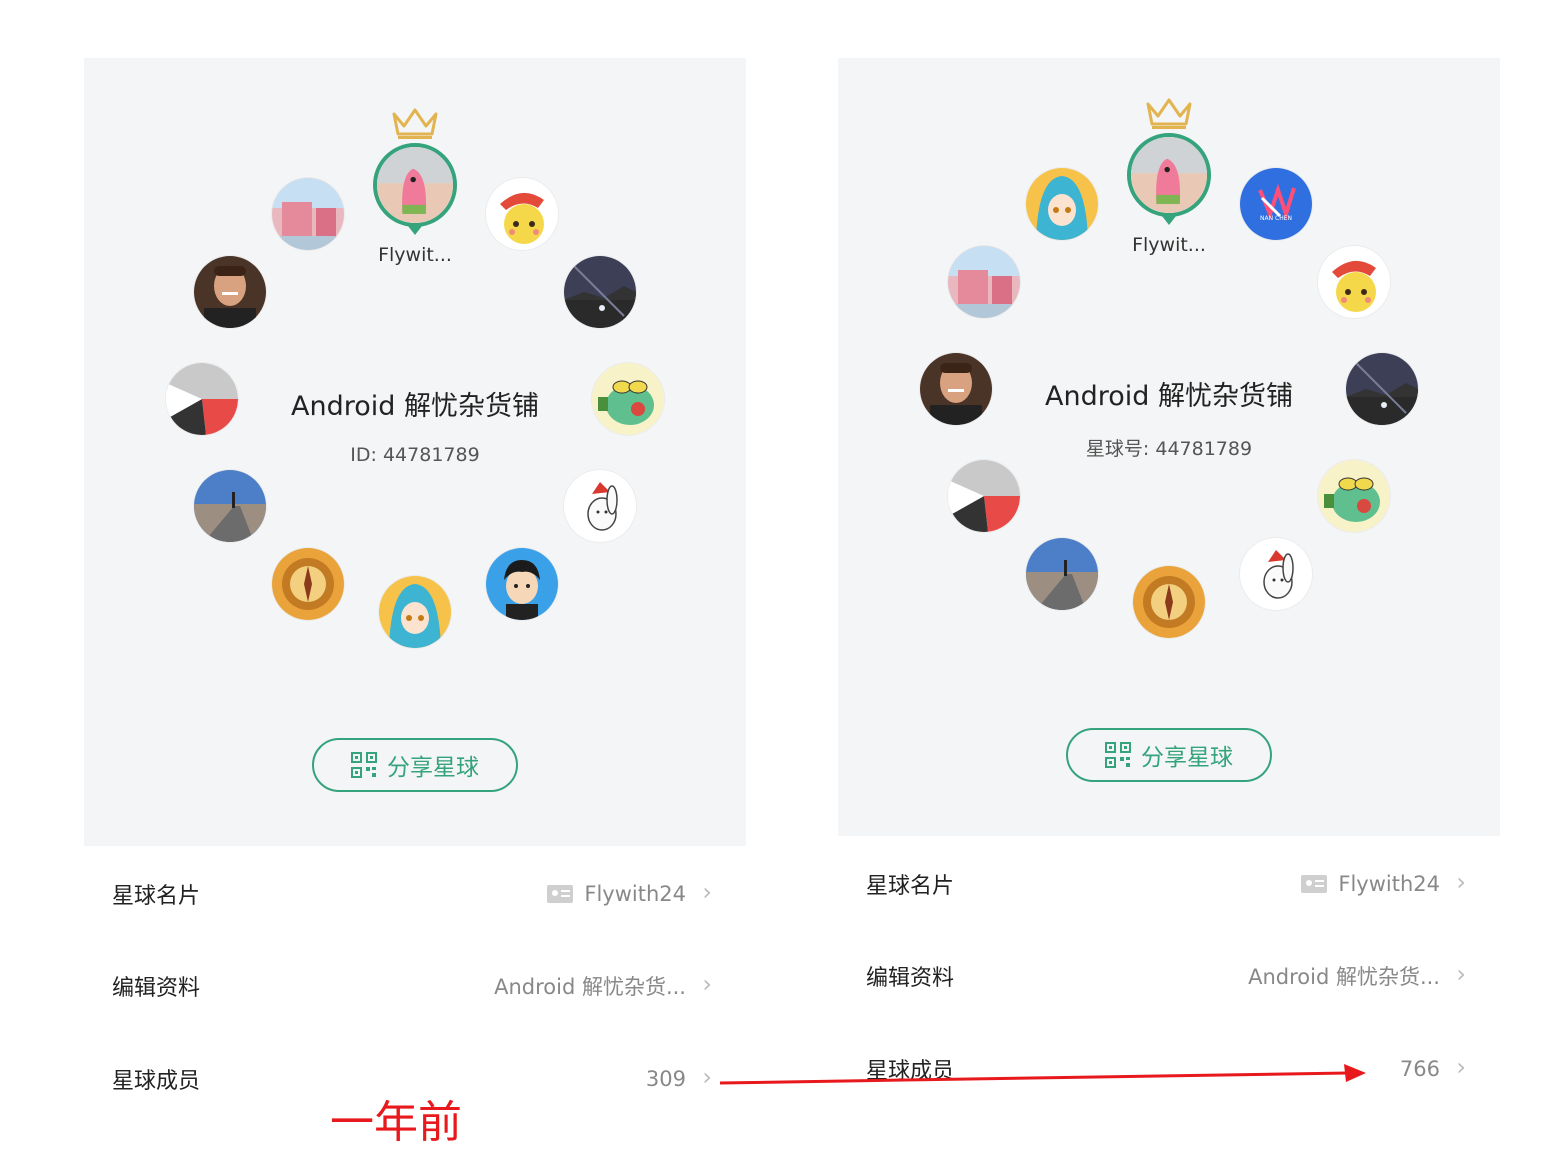 This screenshot has width=1568, height=1168. What do you see at coordinates (1042, 1074) in the screenshot?
I see `comparison-arrow` at bounding box center [1042, 1074].